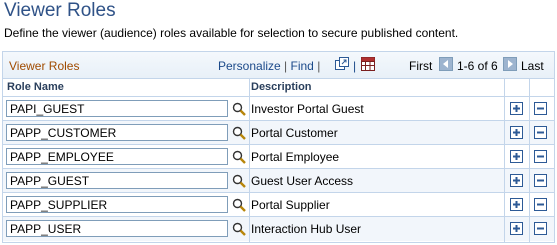 The height and width of the screenshot is (245, 557). Describe the element at coordinates (477, 66) in the screenshot. I see `range-label: 1-6 of 6` at that location.